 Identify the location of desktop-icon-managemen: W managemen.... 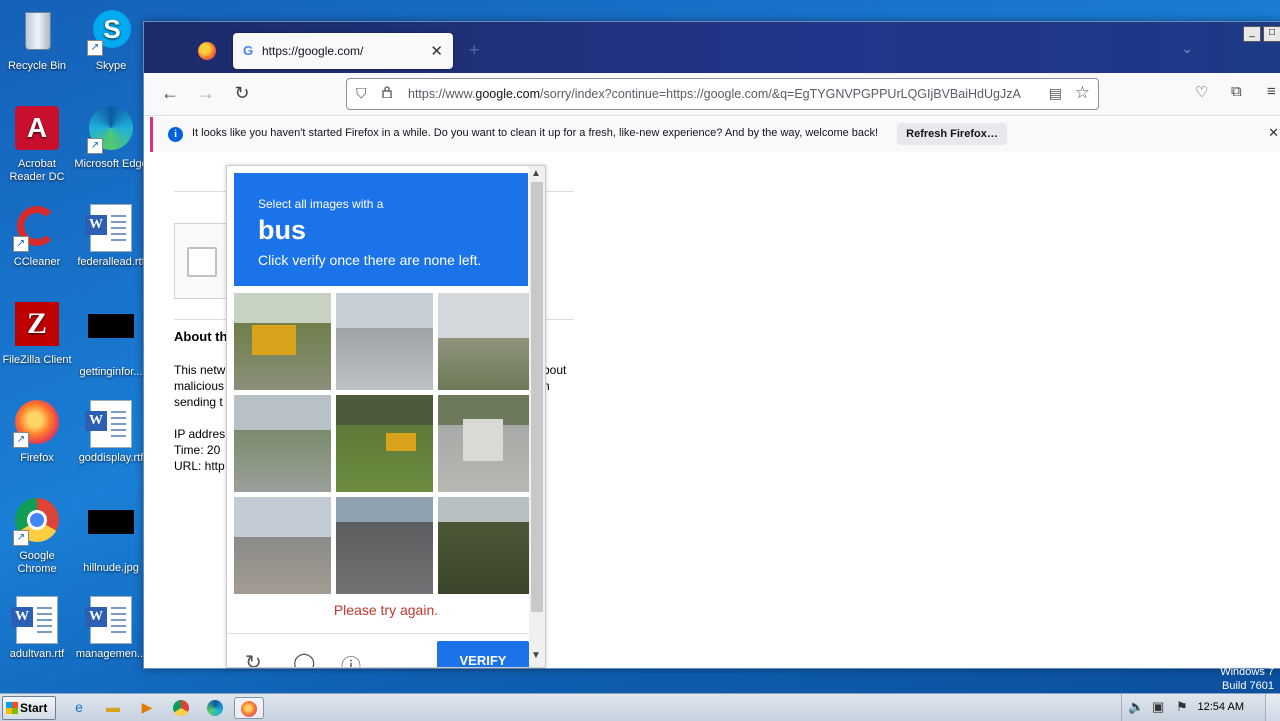
(111, 628).